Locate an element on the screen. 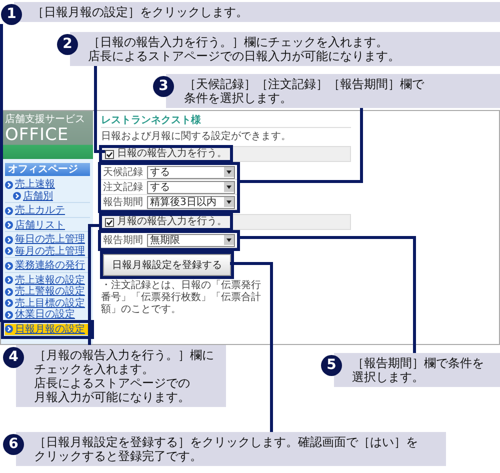 This screenshot has width=500, height=473. footnote: ・注文記録とは、日報の「伝票発行番号」「伝票発行枚数」「伝票合計額」のことです。 is located at coordinates (181, 298).